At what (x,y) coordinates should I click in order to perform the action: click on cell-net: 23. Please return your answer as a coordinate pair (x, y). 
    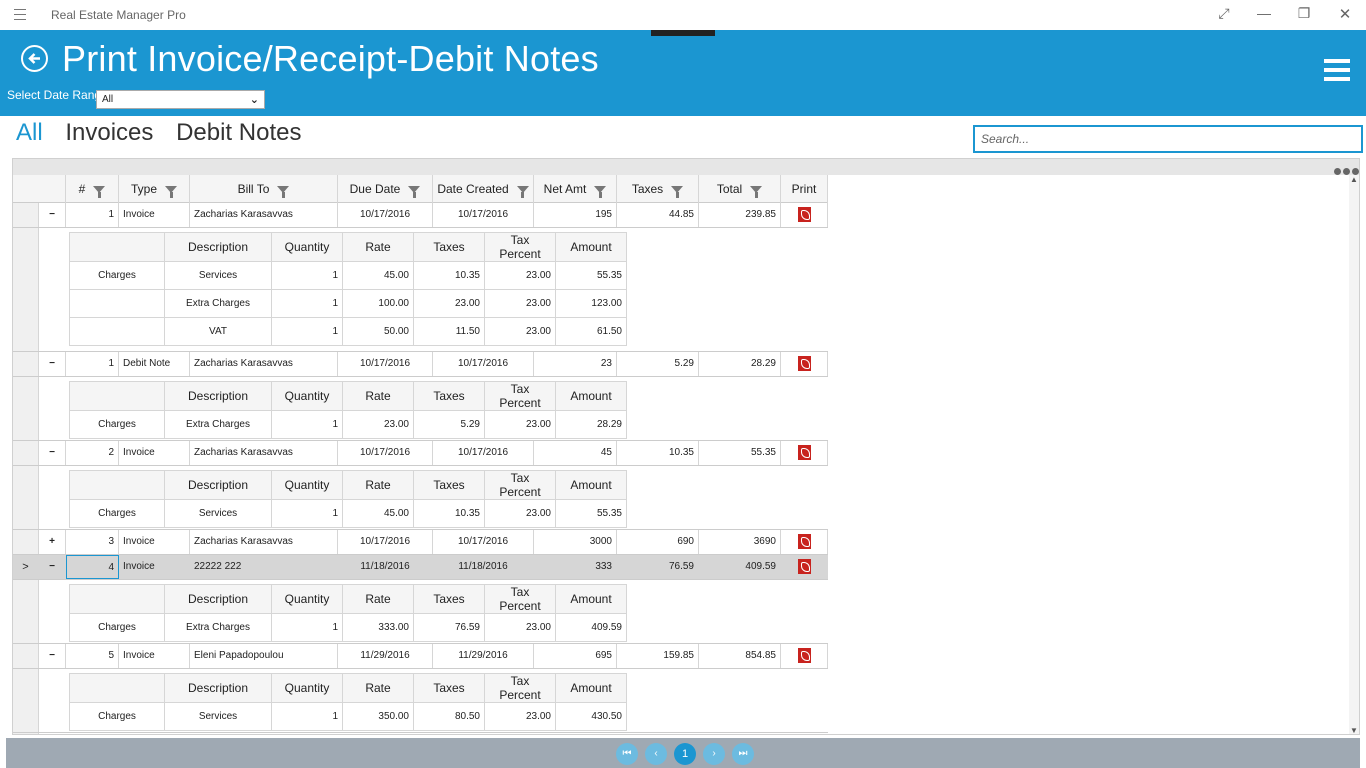
    Looking at the image, I should click on (575, 364).